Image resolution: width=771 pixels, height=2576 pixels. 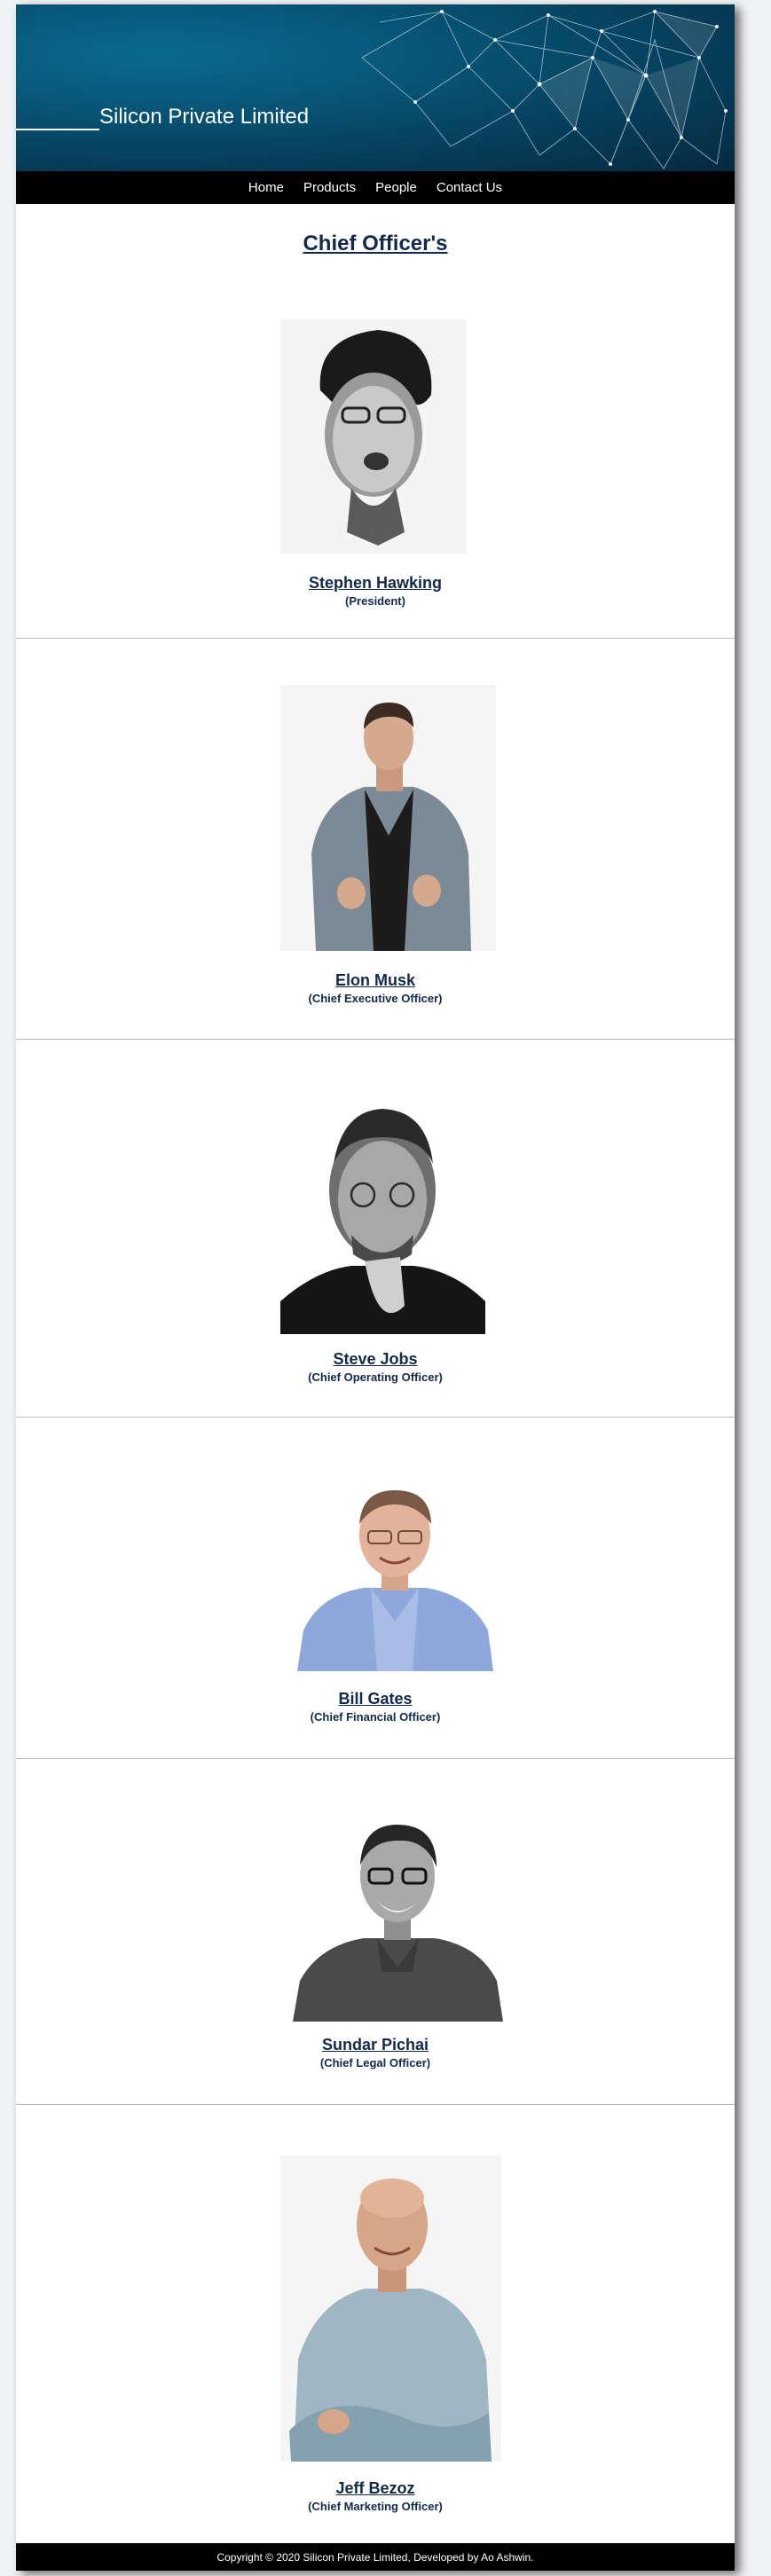 I want to click on officer-name: Elon Musk, so click(x=375, y=980).